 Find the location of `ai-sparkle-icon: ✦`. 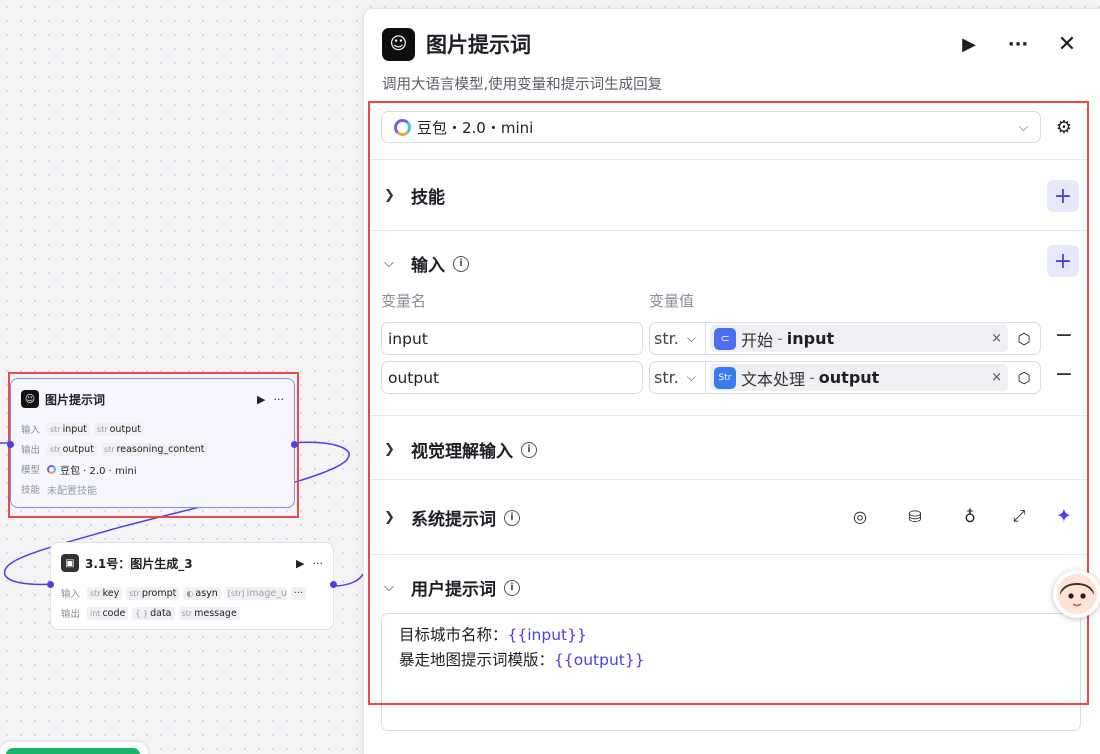

ai-sparkle-icon: ✦ is located at coordinates (1064, 516).